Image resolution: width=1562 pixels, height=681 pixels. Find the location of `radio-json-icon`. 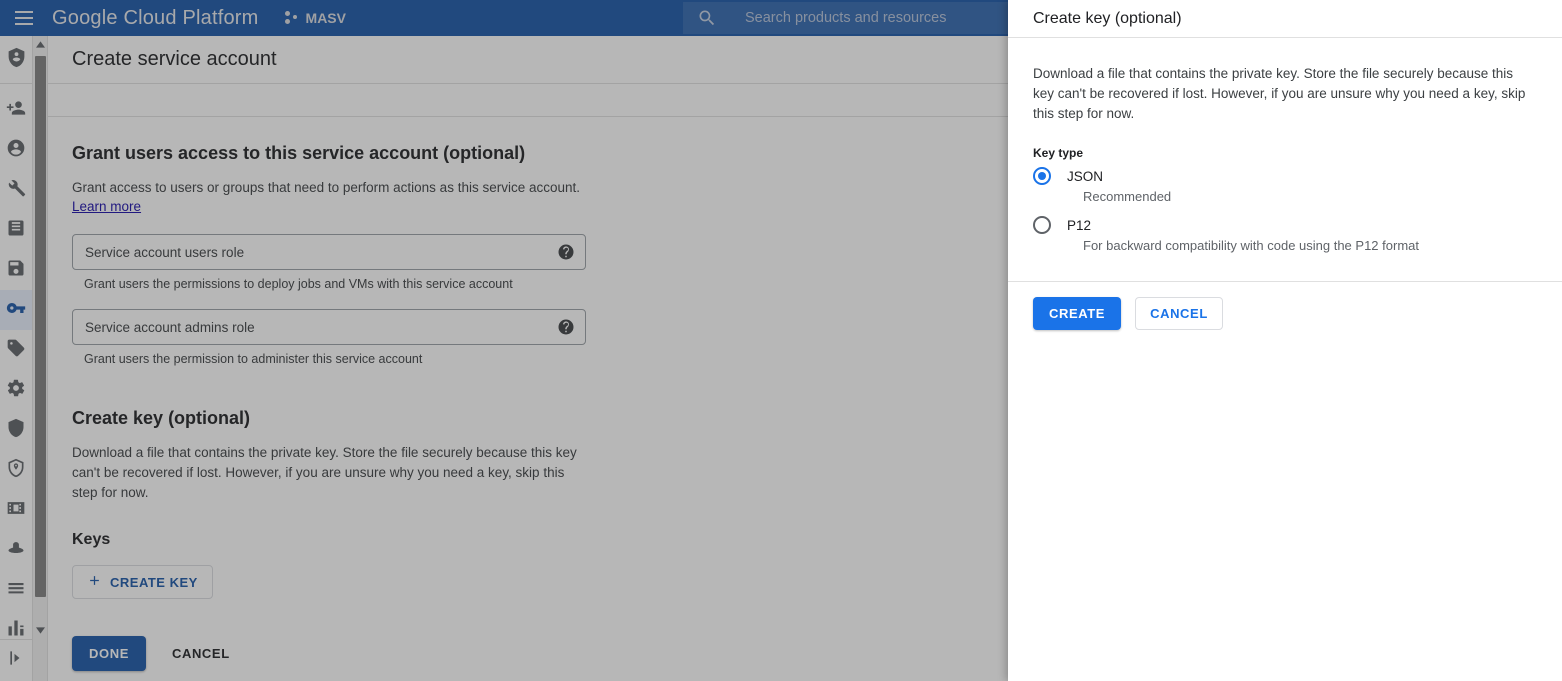

radio-json-icon is located at coordinates (1042, 176).